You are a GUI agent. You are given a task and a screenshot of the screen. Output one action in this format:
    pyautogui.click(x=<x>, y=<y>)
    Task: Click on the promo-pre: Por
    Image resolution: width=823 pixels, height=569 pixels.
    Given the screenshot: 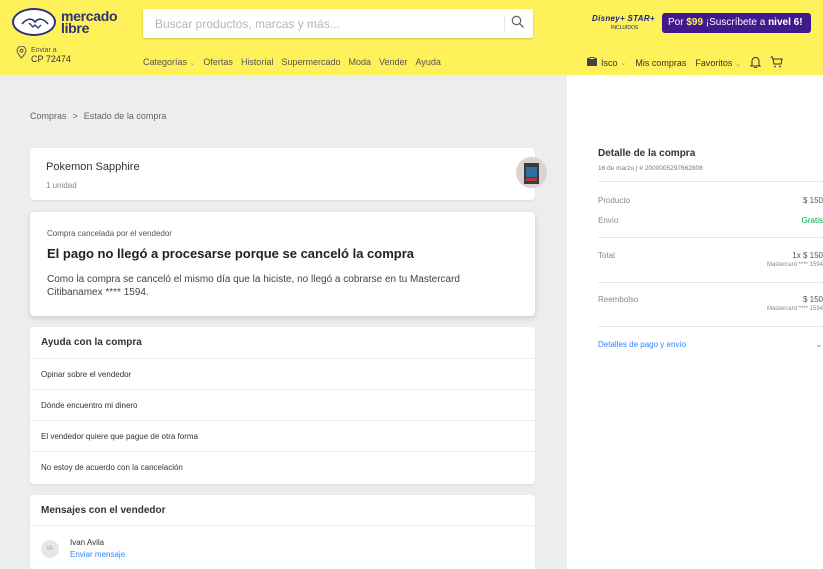 What is the action you would take?
    pyautogui.click(x=677, y=22)
    